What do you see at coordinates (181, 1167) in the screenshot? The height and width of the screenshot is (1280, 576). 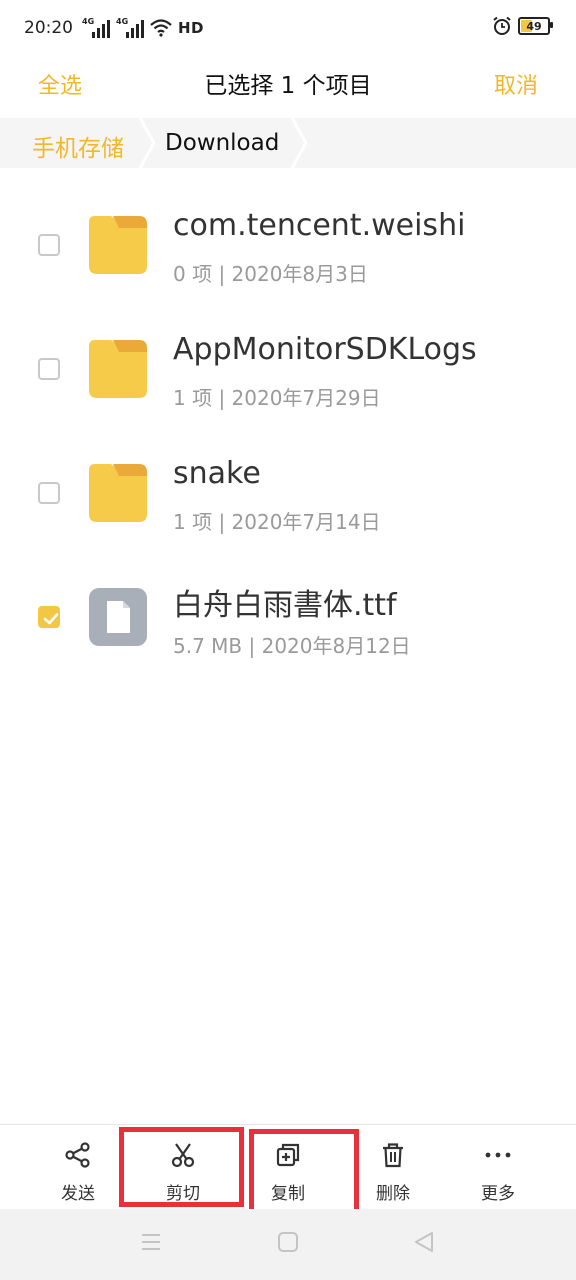 I see `highlight-box-cut` at bounding box center [181, 1167].